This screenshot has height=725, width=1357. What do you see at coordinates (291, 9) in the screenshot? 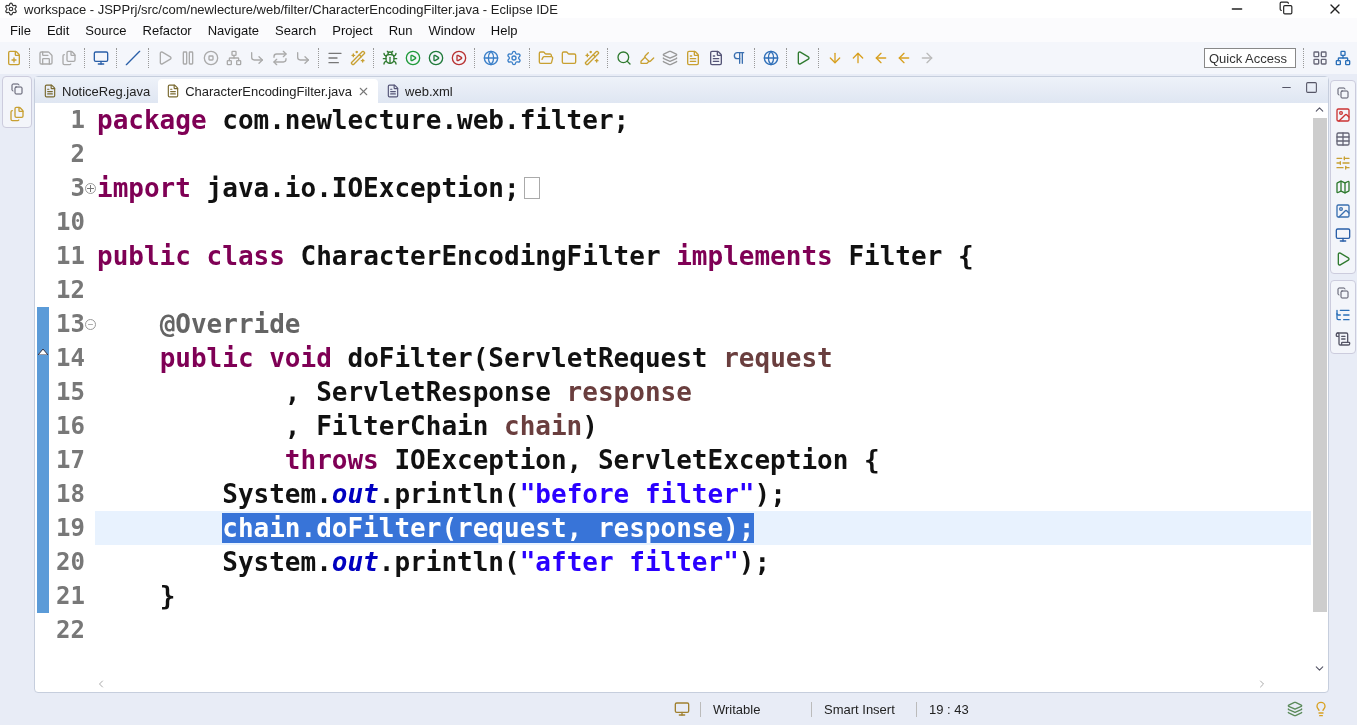
I see `window-title: workspace - JSPPrj/src/com/newlecture/web/filter/CharacterEncodingFilter.java - Eclipse IDE` at bounding box center [291, 9].